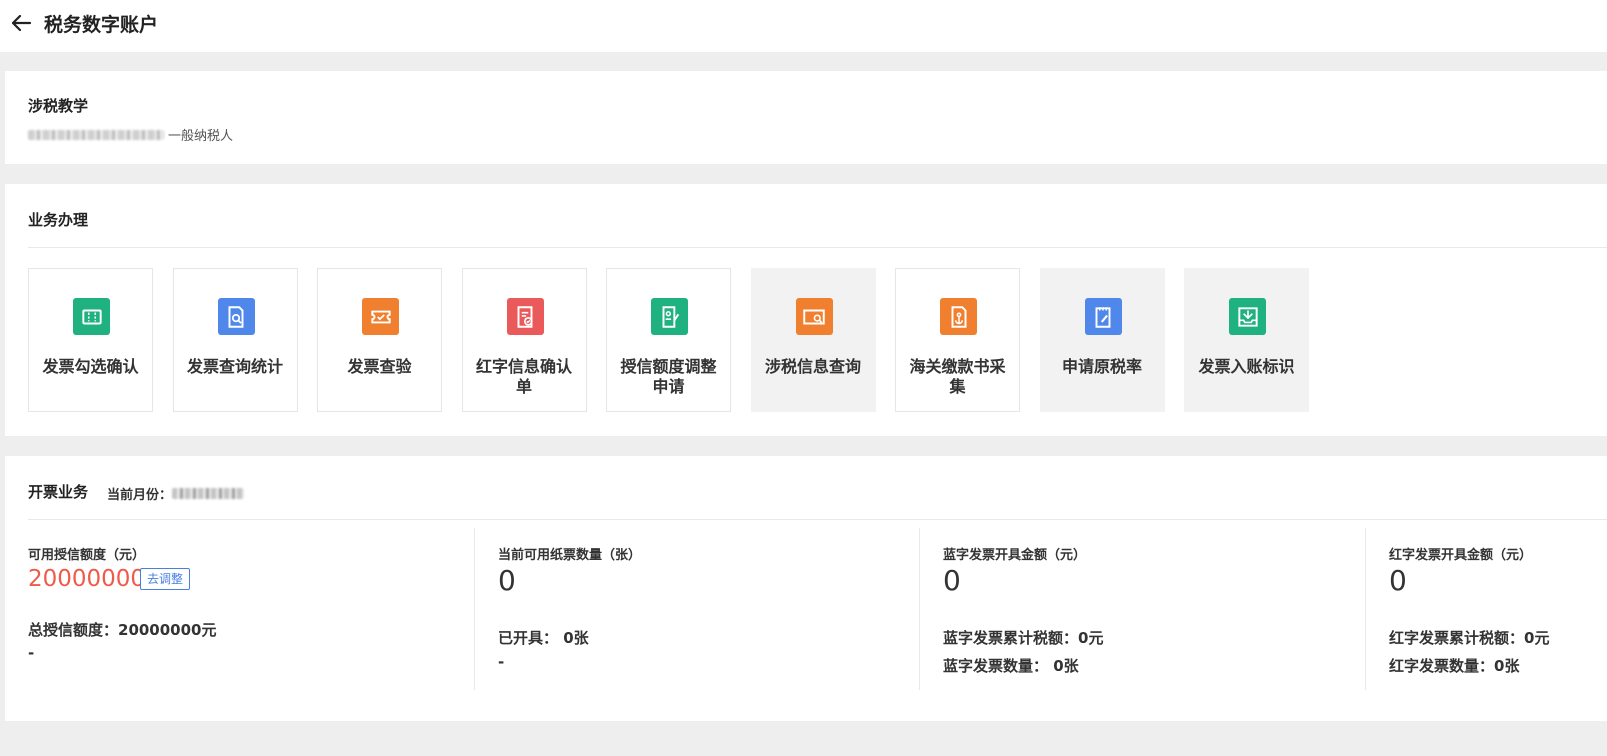 The image size is (1607, 756). Describe the element at coordinates (58, 220) in the screenshot. I see `business-section-title: 业务办理` at that location.